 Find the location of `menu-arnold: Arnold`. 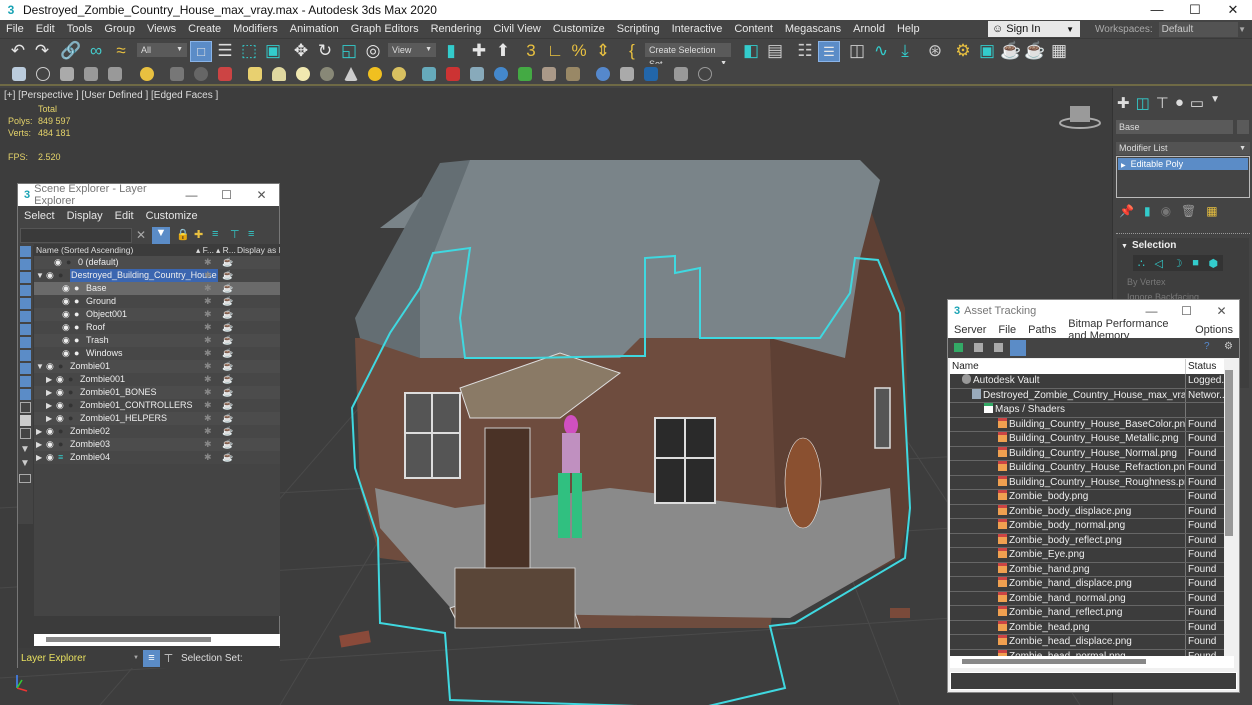

menu-arnold: Arnold is located at coordinates (869, 29).